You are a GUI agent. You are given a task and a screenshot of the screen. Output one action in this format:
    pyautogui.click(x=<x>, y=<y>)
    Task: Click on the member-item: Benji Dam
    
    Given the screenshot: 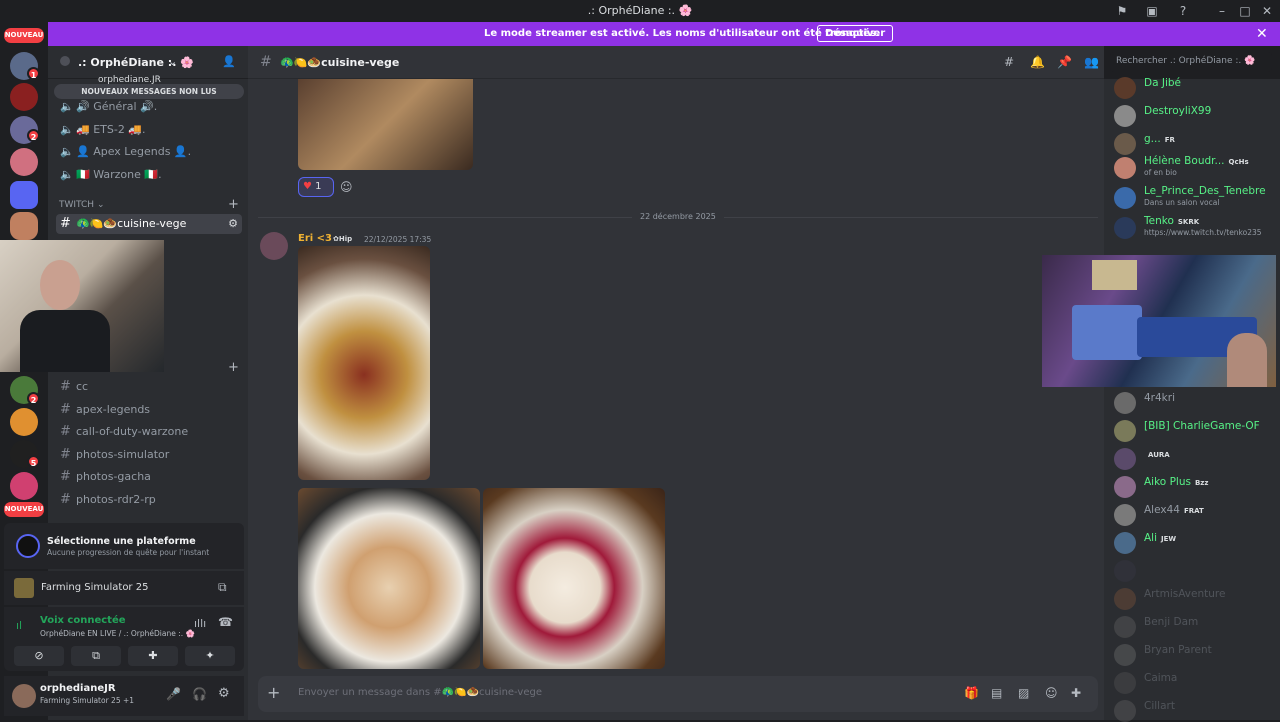 What is the action you would take?
    pyautogui.click(x=1197, y=626)
    